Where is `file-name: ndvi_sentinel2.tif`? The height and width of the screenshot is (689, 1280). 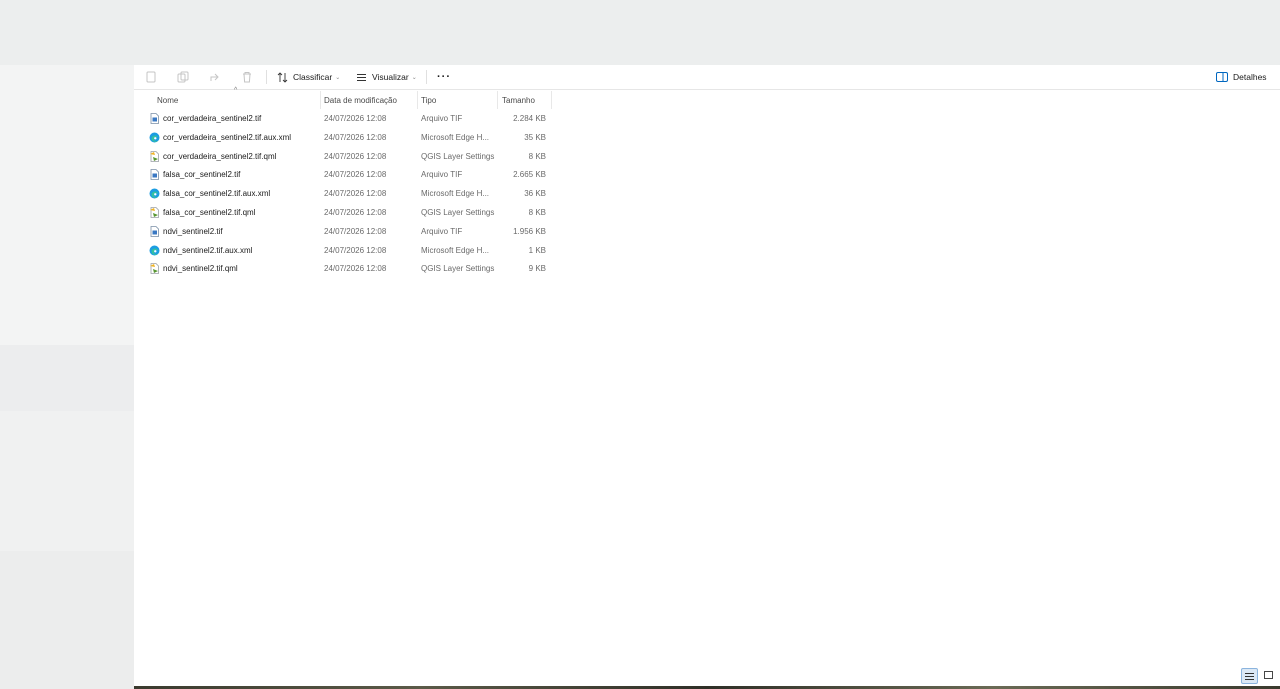 file-name: ndvi_sentinel2.tif is located at coordinates (193, 231).